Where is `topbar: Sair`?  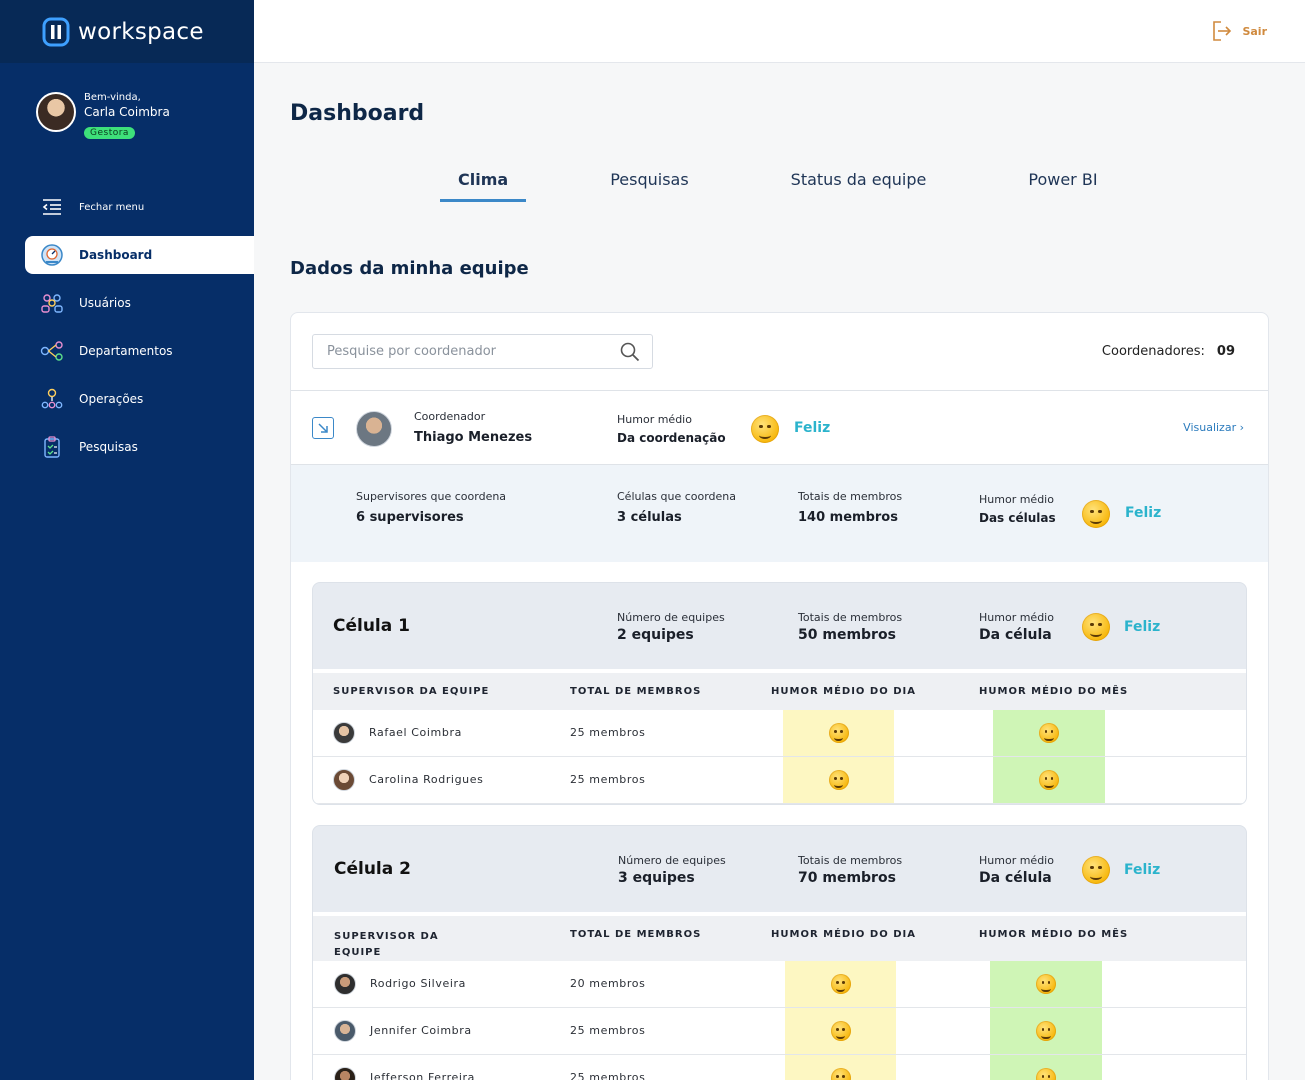
topbar: Sair is located at coordinates (779, 31).